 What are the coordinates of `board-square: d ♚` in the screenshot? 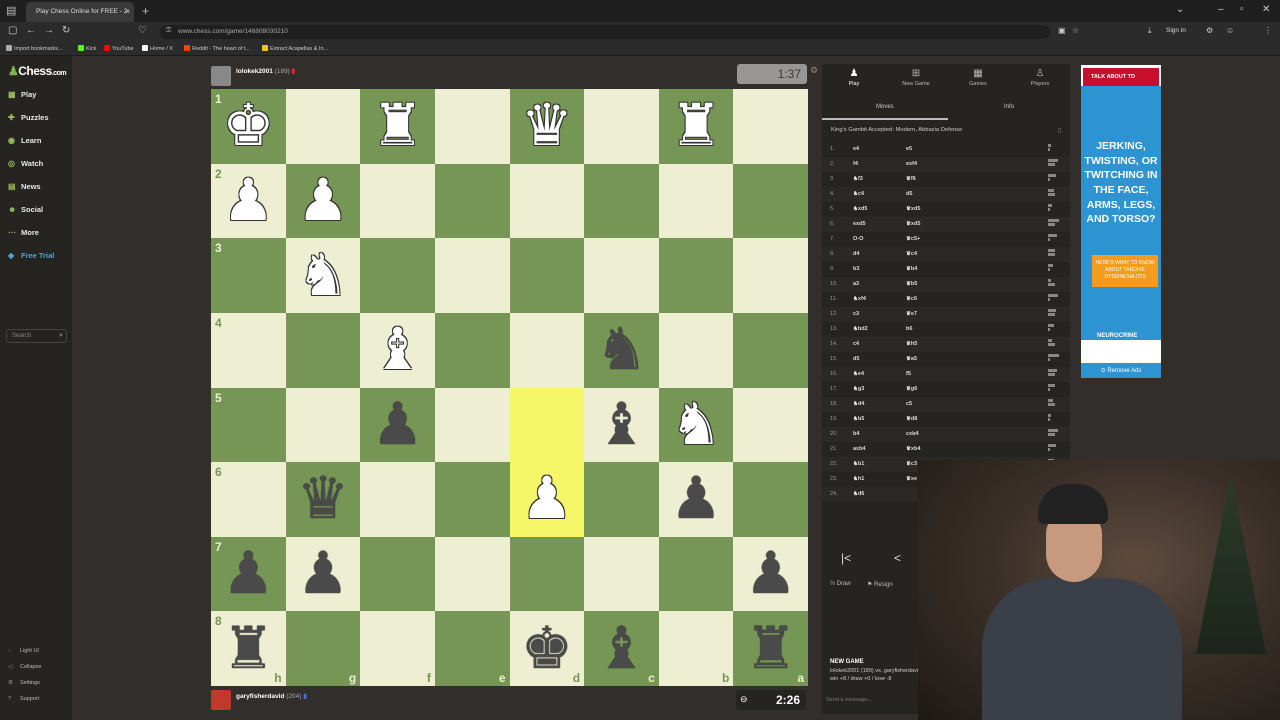 It's located at (547, 648).